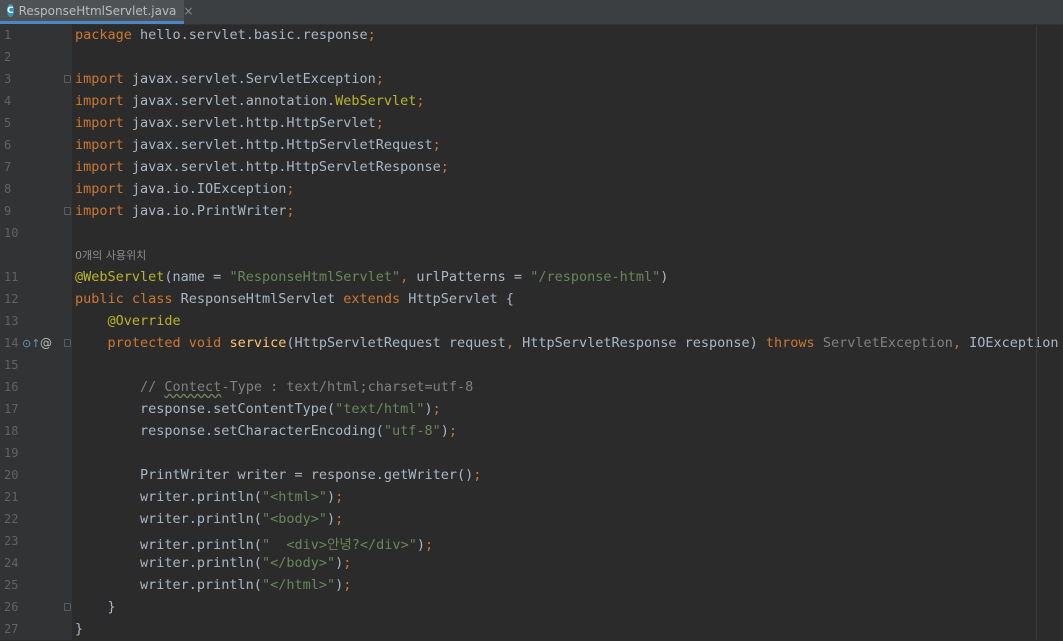  What do you see at coordinates (531, 212) in the screenshot?
I see `code-line: 9 import java.io.PrintWriter;` at bounding box center [531, 212].